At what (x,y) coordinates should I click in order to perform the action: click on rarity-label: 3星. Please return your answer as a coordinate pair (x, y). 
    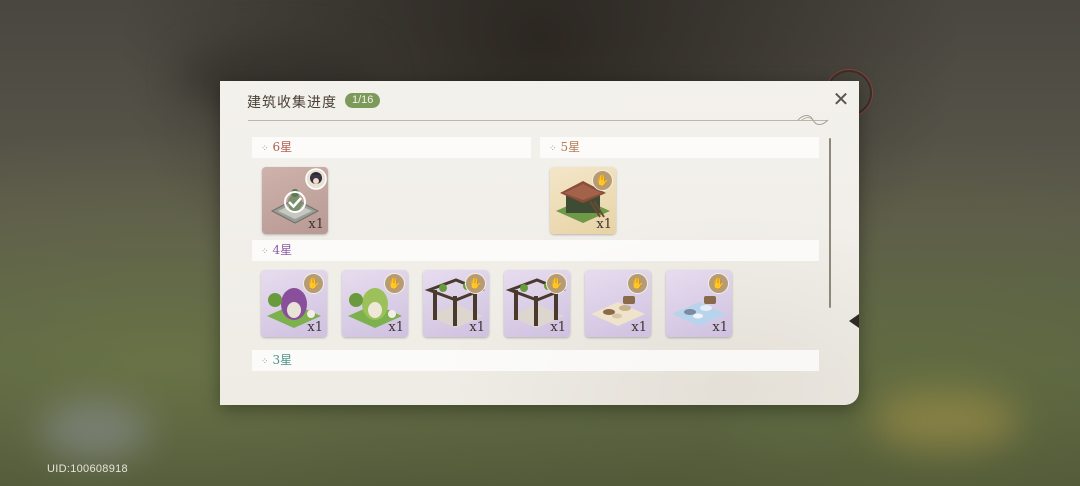
    Looking at the image, I should click on (282, 360).